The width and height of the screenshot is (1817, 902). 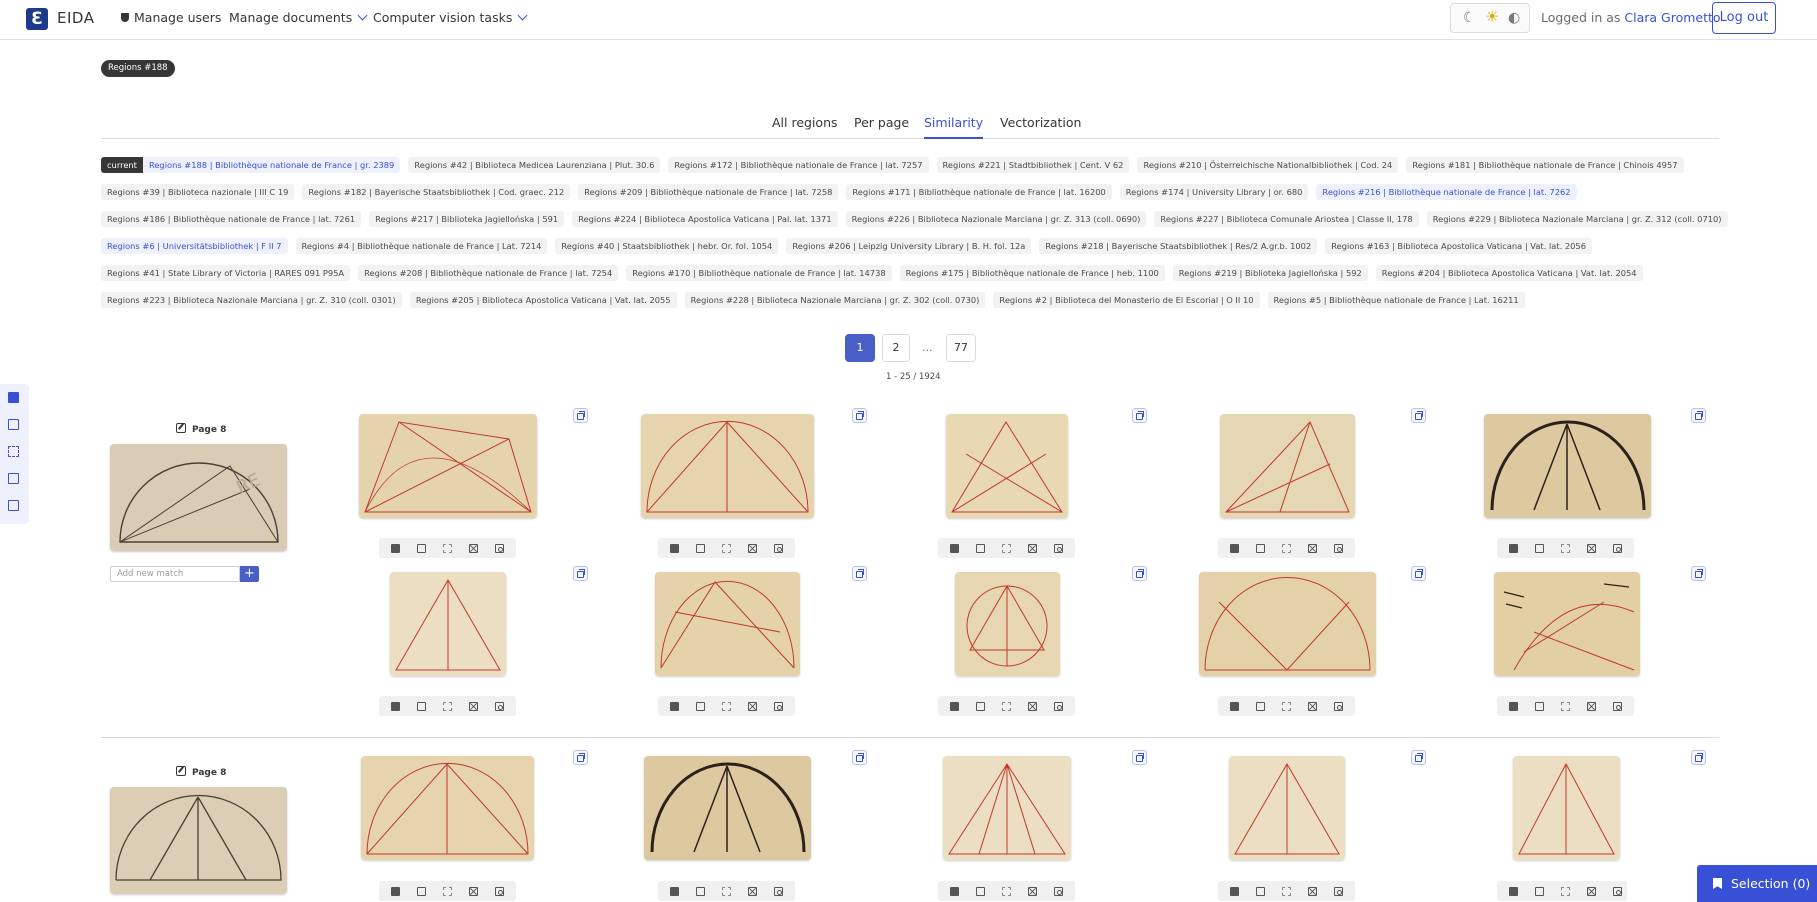 What do you see at coordinates (13, 397) in the screenshot?
I see `square-select-icon` at bounding box center [13, 397].